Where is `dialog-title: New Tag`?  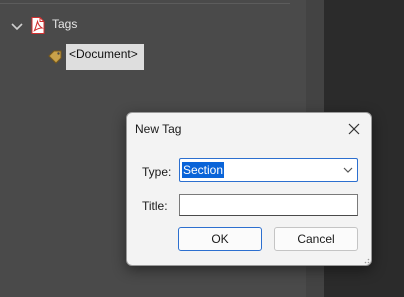 dialog-title: New Tag is located at coordinates (158, 129).